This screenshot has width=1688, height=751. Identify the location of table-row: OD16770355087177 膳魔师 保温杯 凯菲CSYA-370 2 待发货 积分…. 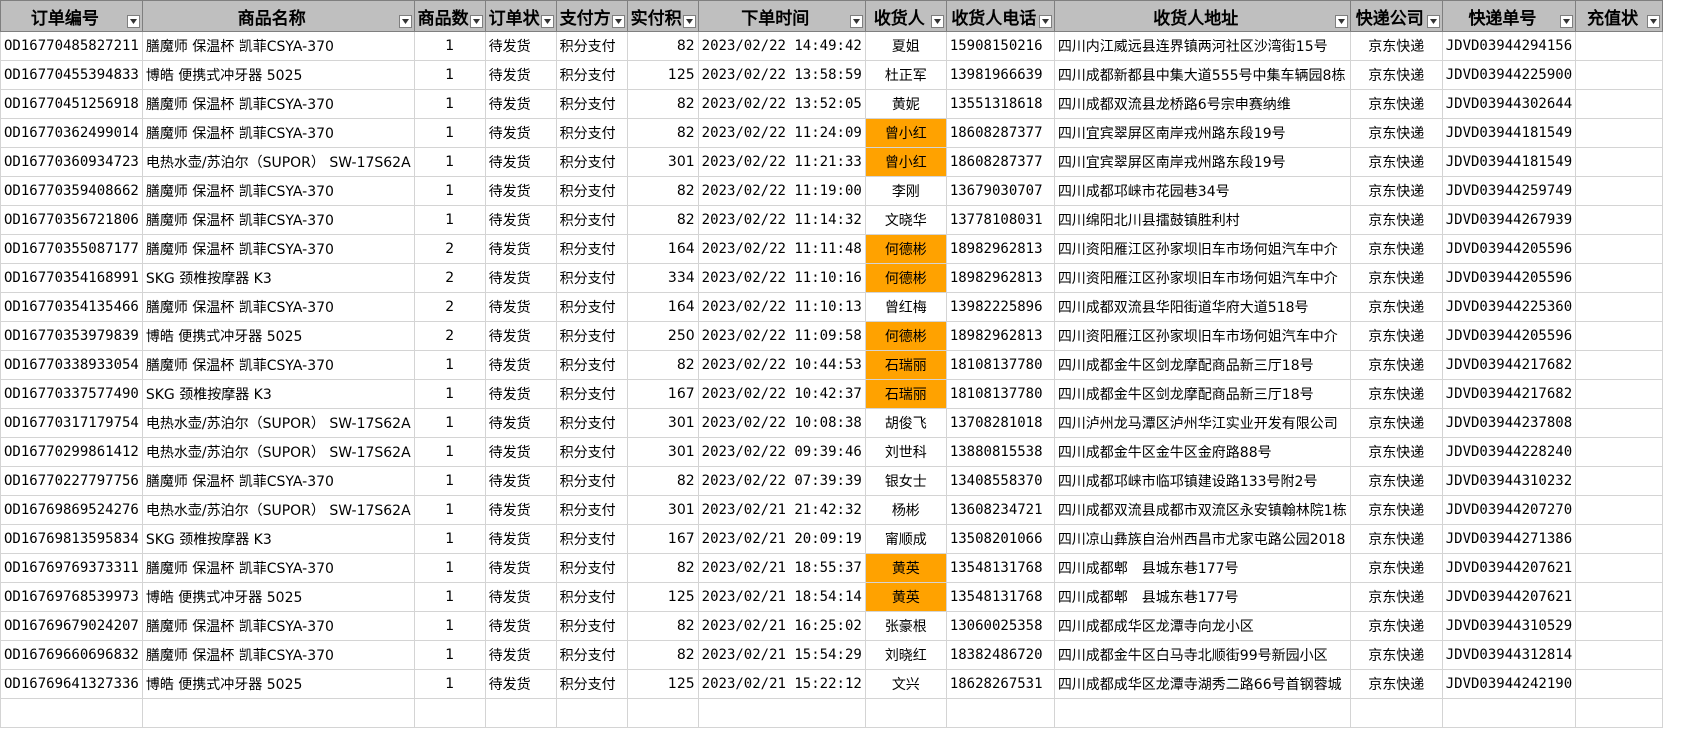
(832, 249).